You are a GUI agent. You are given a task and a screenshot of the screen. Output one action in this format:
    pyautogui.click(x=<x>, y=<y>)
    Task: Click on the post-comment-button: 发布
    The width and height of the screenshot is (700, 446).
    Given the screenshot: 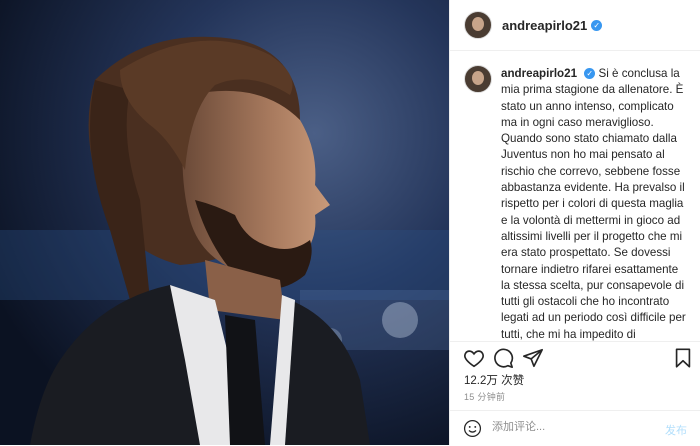 What is the action you would take?
    pyautogui.click(x=676, y=430)
    